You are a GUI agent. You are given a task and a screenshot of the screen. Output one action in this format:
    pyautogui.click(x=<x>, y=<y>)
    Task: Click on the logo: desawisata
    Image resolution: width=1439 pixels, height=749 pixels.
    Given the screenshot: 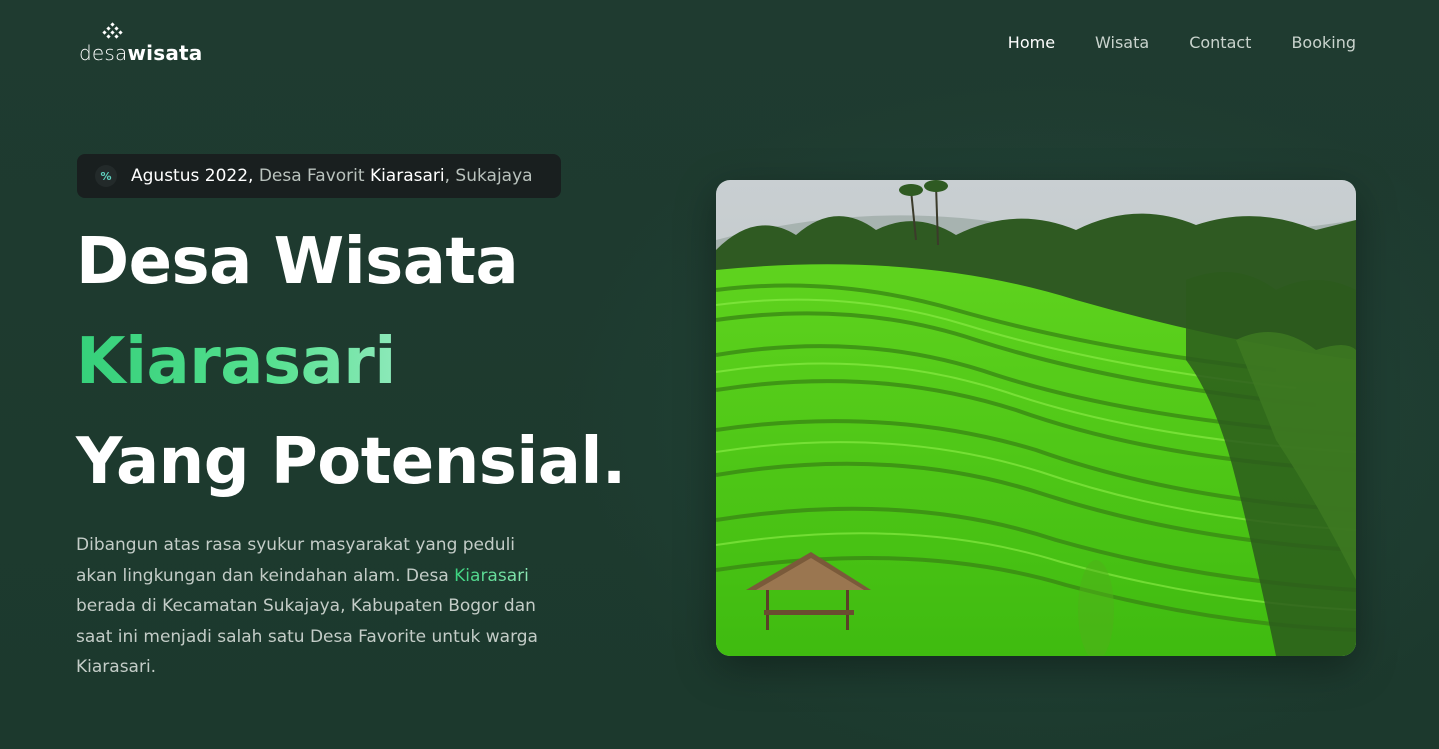 What is the action you would take?
    pyautogui.click(x=144, y=44)
    